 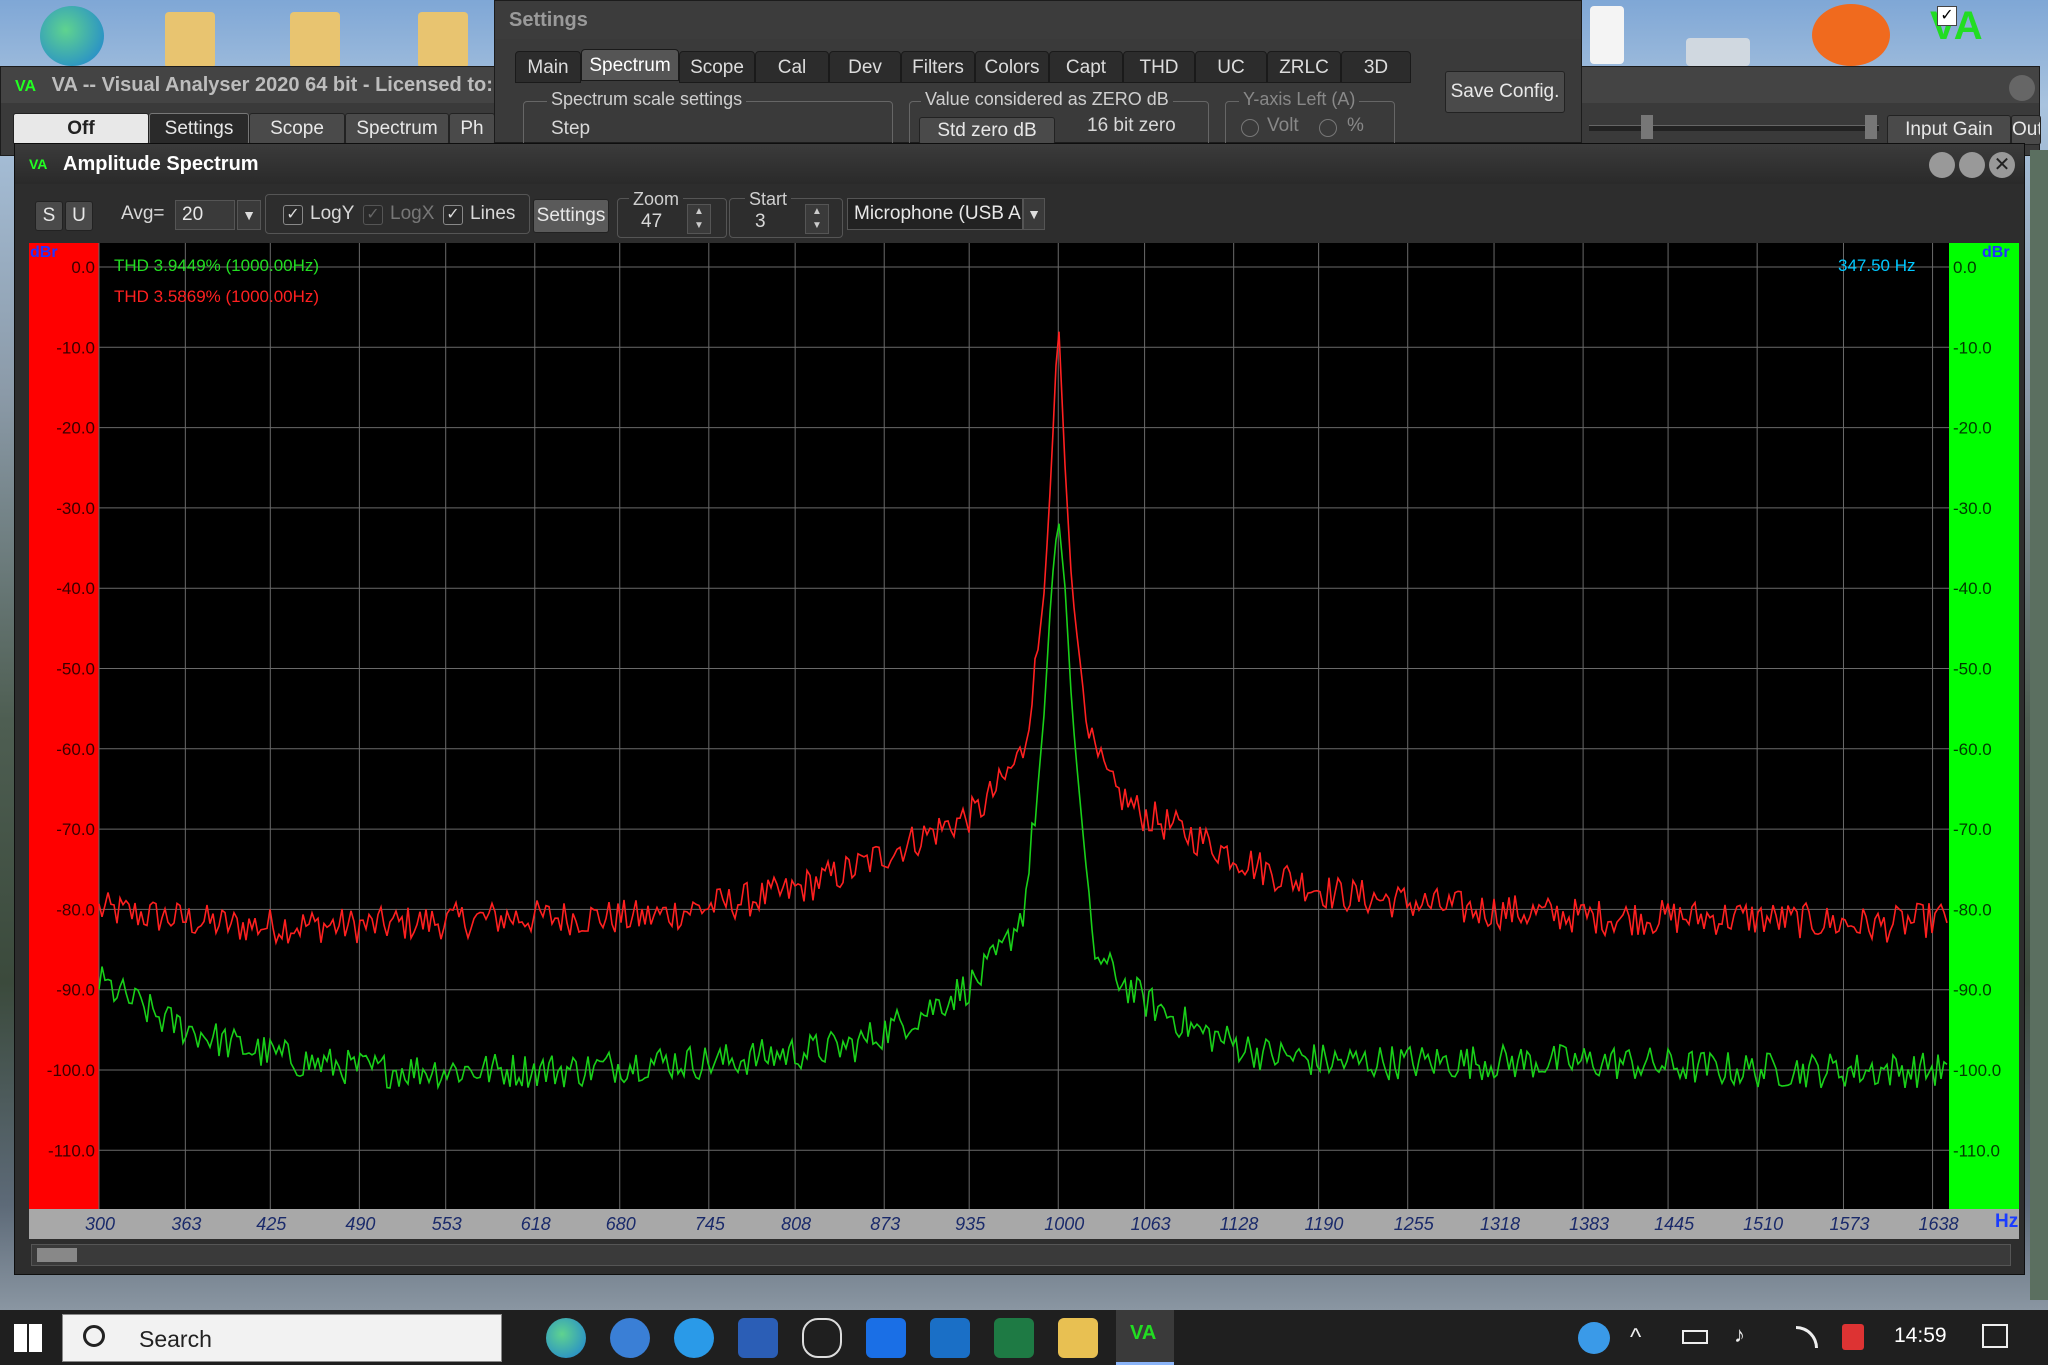 What do you see at coordinates (1143, 1333) in the screenshot?
I see `va-taskbar-label: VA` at bounding box center [1143, 1333].